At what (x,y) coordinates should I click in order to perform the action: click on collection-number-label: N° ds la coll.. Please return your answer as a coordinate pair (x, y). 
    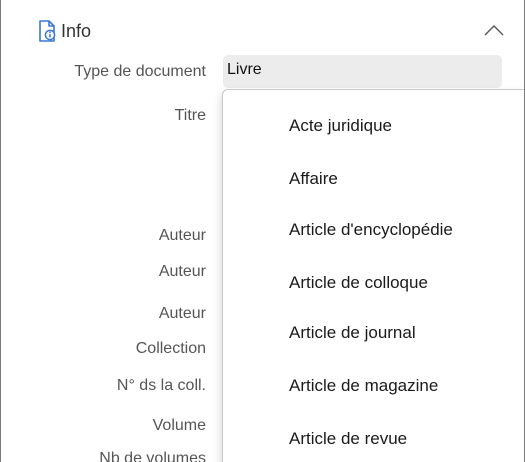
    Looking at the image, I should click on (161, 385).